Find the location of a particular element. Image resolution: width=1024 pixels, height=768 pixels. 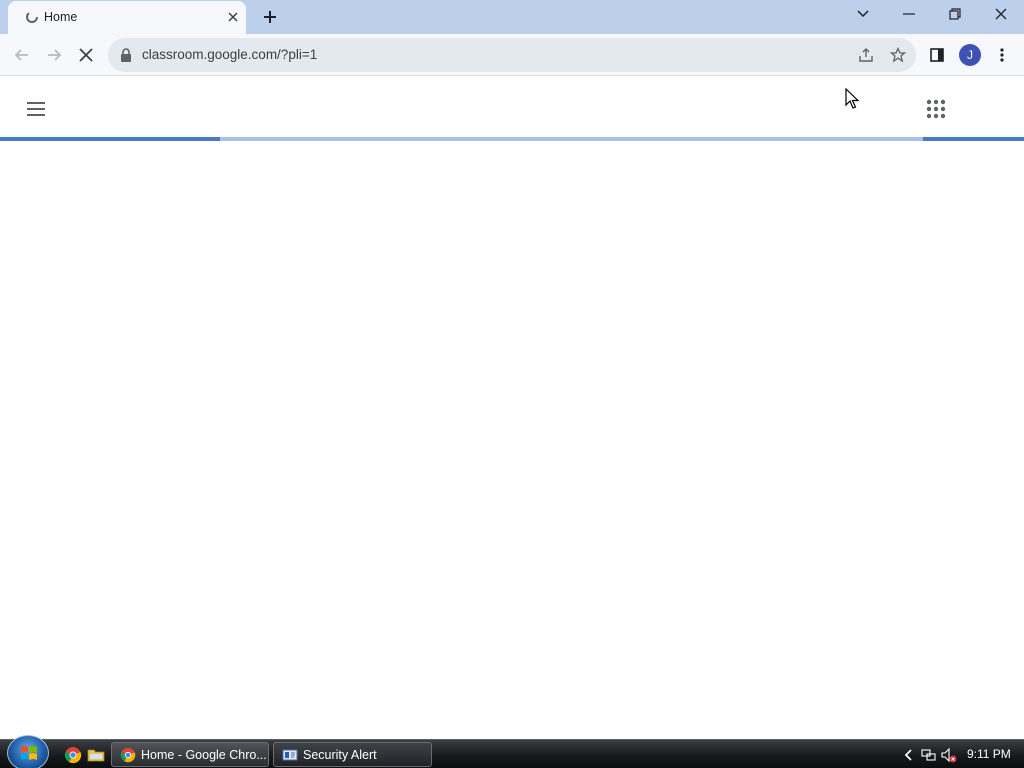

loading-progress-bar is located at coordinates (512, 139).